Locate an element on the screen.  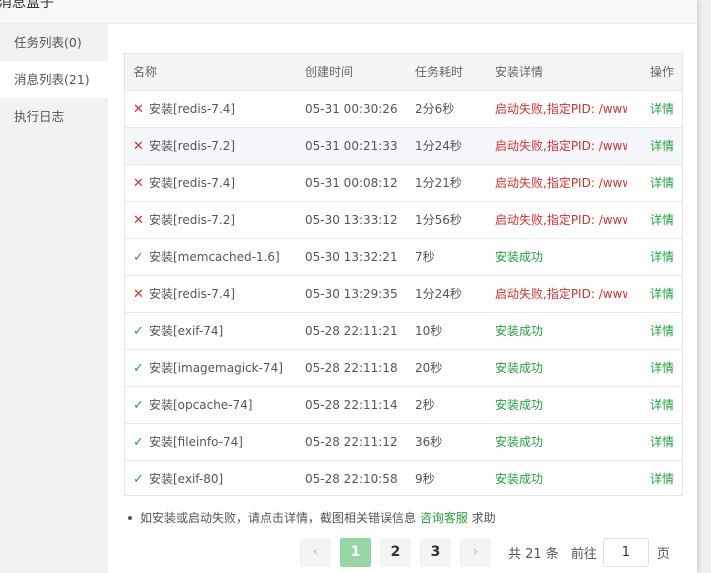
chevron-left-icon: ‹ is located at coordinates (315, 552).